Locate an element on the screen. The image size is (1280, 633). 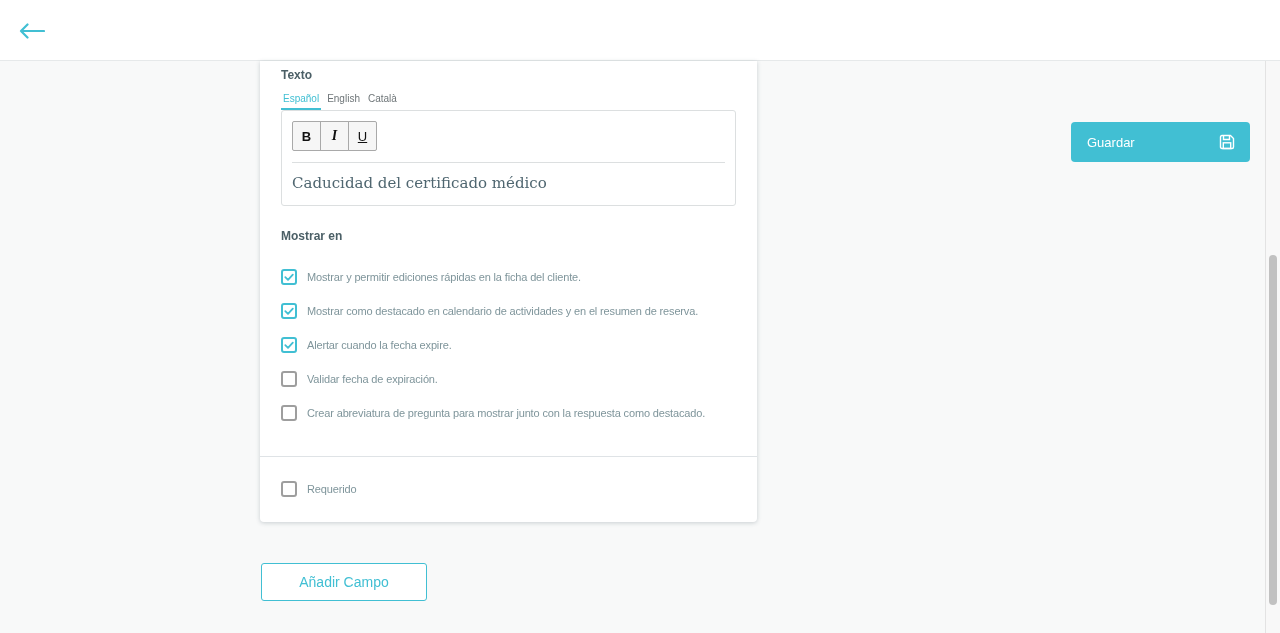
scrollbar-track is located at coordinates (1272, 347).